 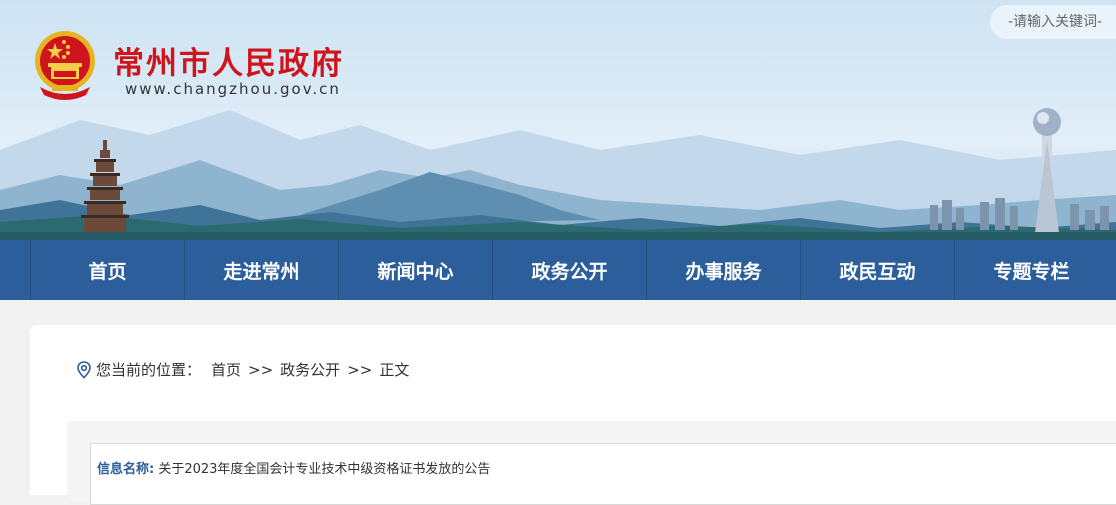 I want to click on nav-item-government-affairs: 政务公开, so click(x=569, y=270).